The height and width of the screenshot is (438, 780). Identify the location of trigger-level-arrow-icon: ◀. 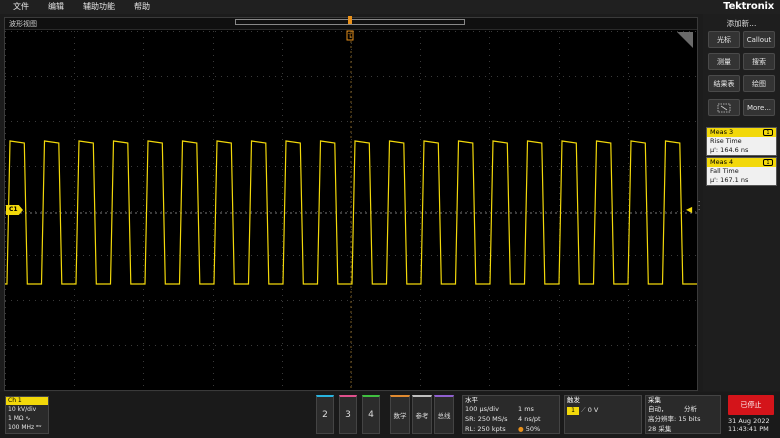
(689, 210).